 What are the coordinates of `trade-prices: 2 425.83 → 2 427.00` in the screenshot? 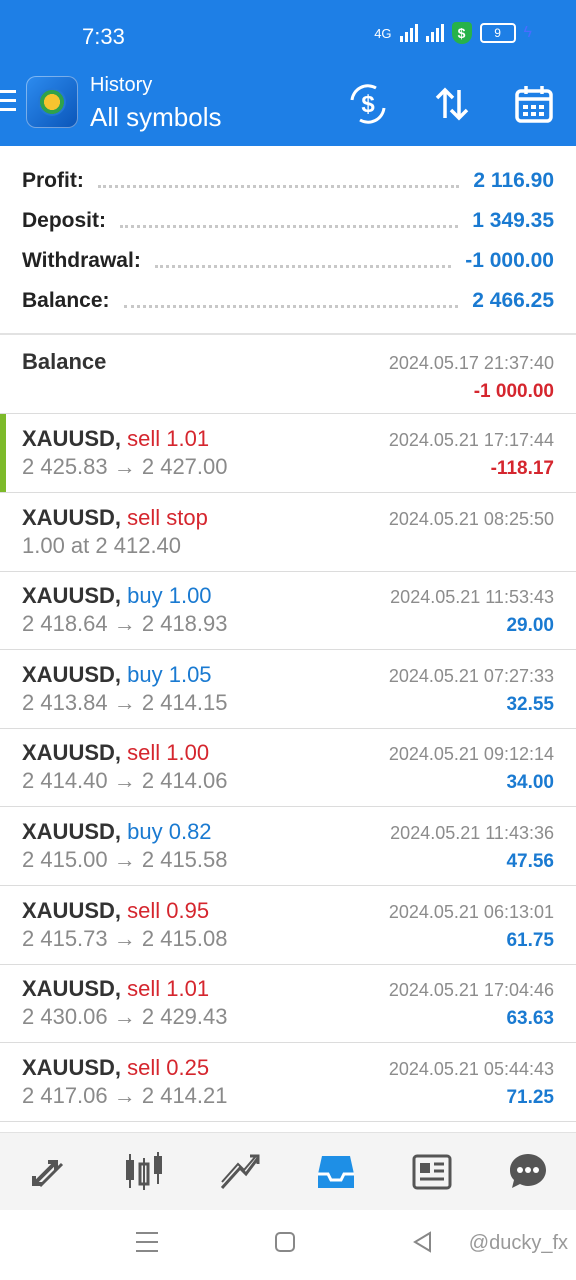 It's located at (125, 466).